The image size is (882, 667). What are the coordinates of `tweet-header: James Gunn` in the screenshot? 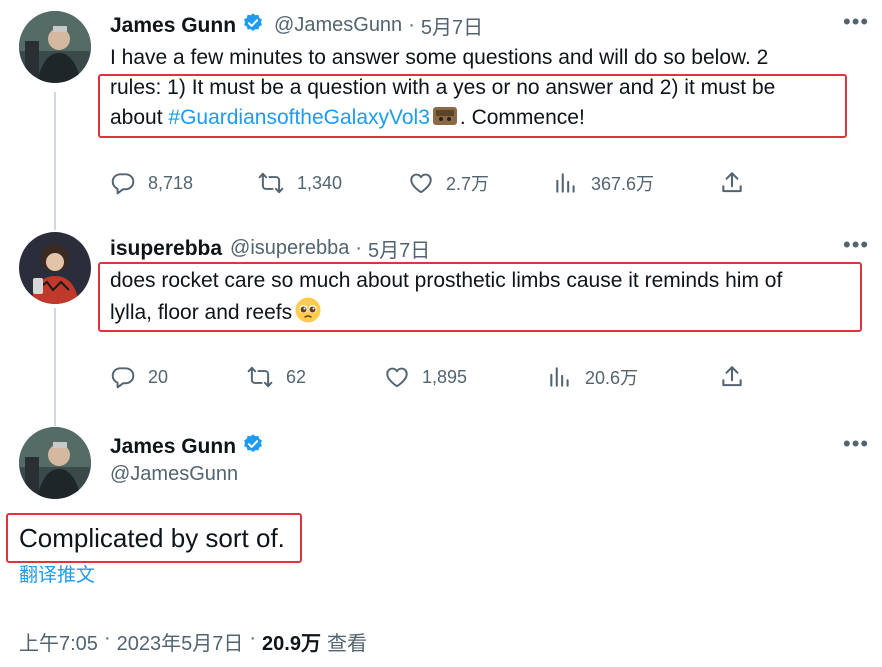 It's located at (187, 446).